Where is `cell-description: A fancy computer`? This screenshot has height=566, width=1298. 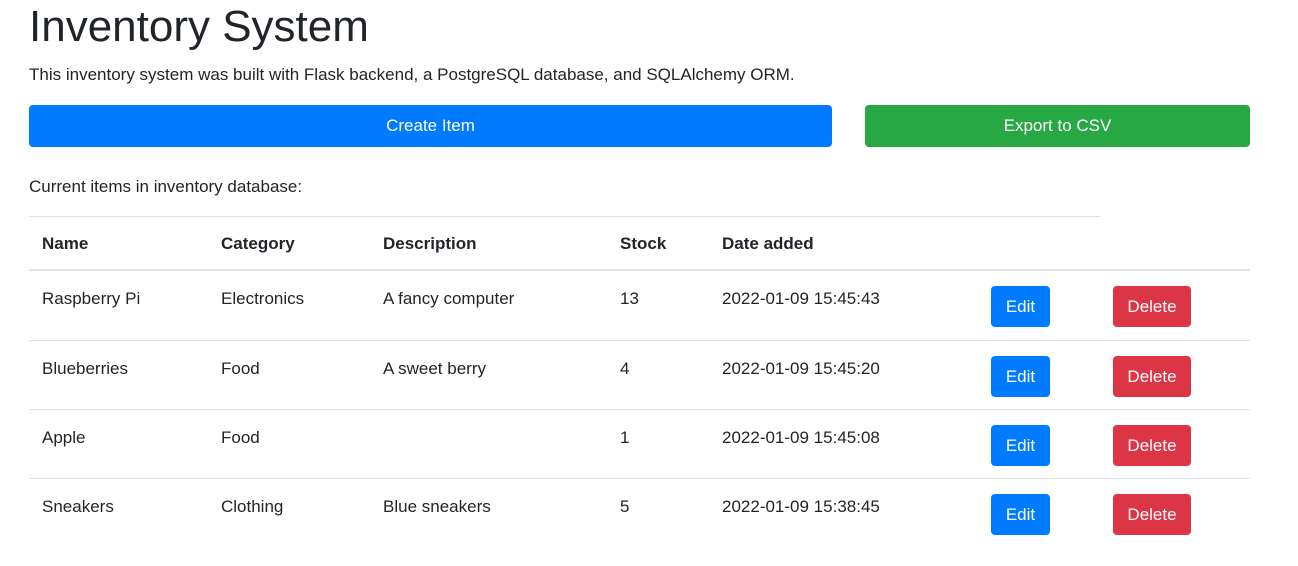 cell-description: A fancy computer is located at coordinates (449, 298).